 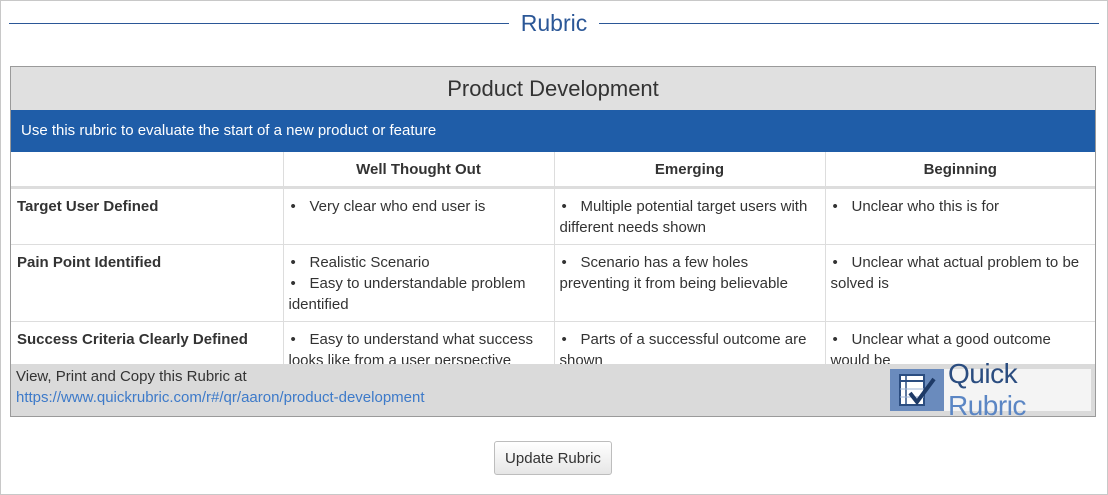 What do you see at coordinates (147, 170) in the screenshot?
I see `column-header` at bounding box center [147, 170].